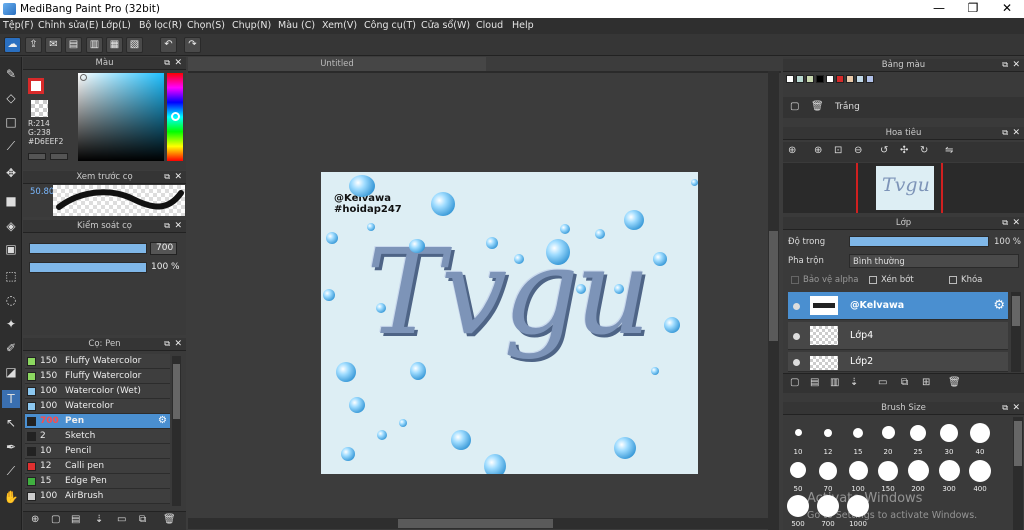 This screenshot has width=1024, height=530. What do you see at coordinates (898, 336) in the screenshot?
I see `layer-row: Lớp4` at bounding box center [898, 336].